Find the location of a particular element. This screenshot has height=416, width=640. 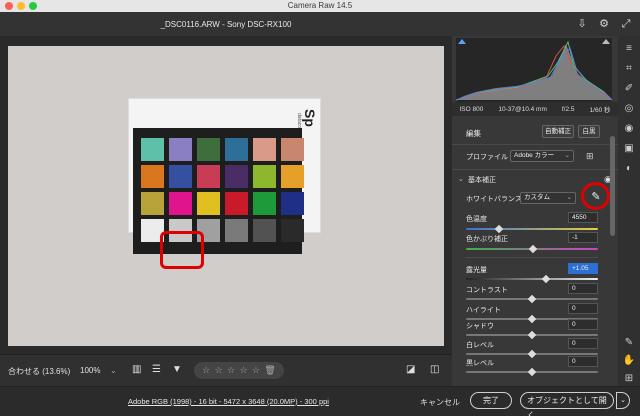

highlights-slider-handle is located at coordinates (532, 319).